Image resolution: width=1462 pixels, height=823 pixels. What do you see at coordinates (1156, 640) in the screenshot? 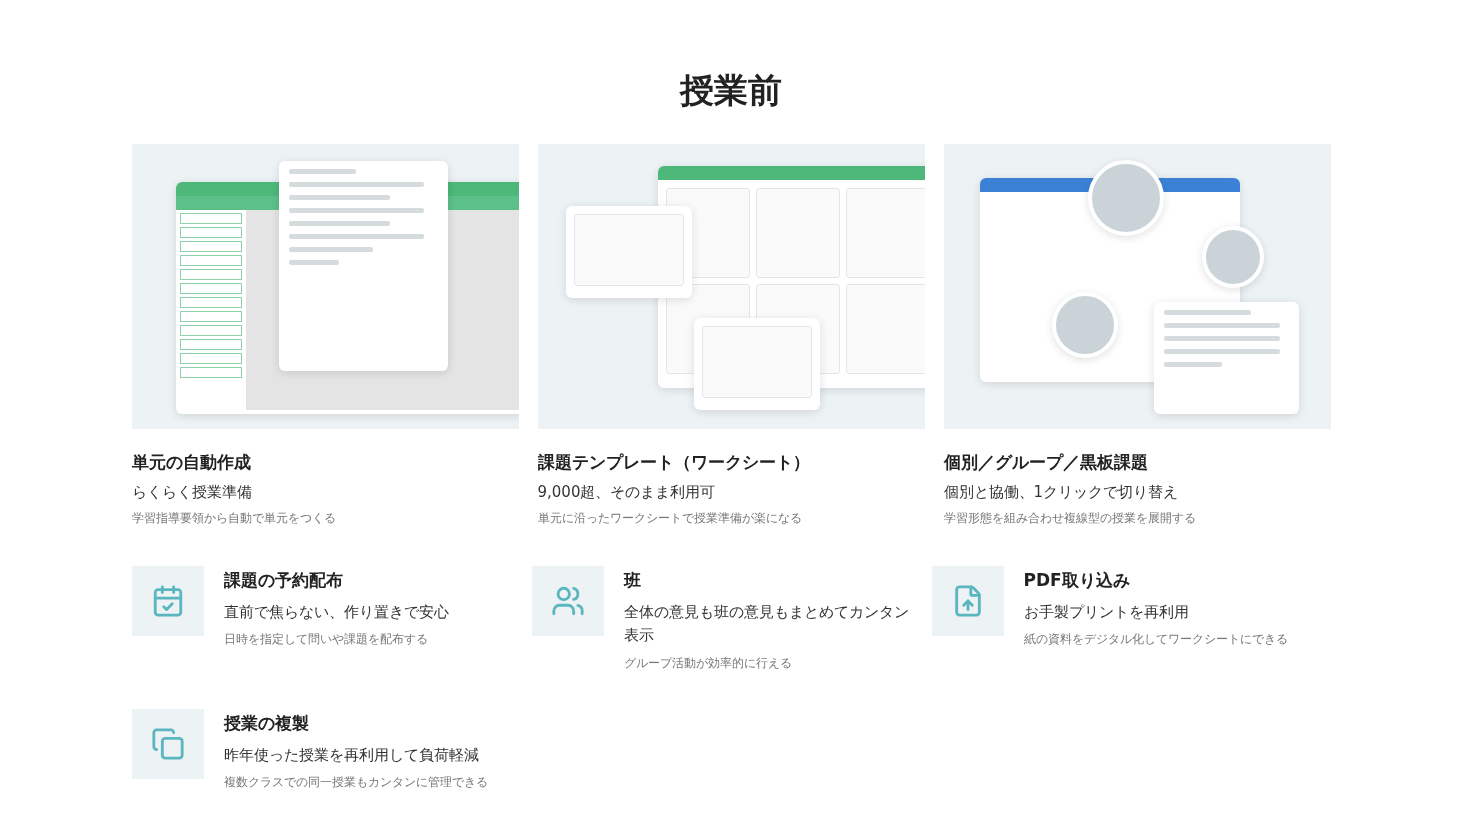
I see `feature-caption: 紙の資料をデジタル化してワークシートにできる` at bounding box center [1156, 640].